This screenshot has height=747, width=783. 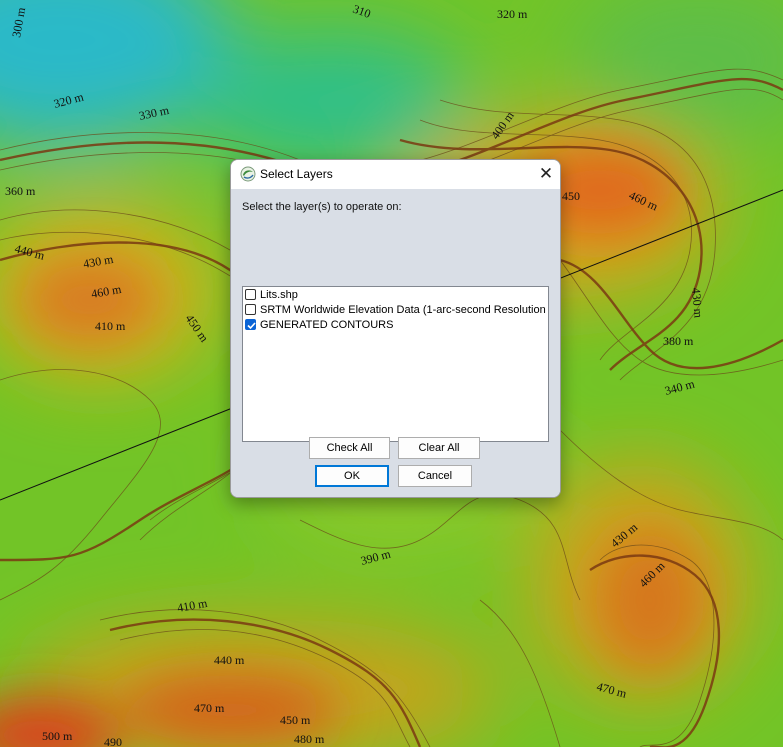 What do you see at coordinates (571, 196) in the screenshot?
I see `contour-label: 450` at bounding box center [571, 196].